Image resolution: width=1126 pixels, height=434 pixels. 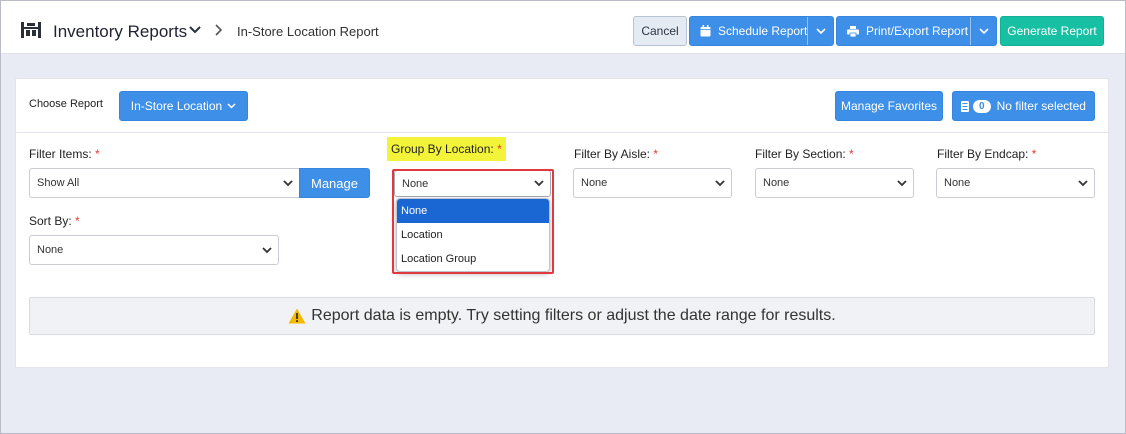 What do you see at coordinates (889, 106) in the screenshot?
I see `manage-favorites-button: Manage Favorites` at bounding box center [889, 106].